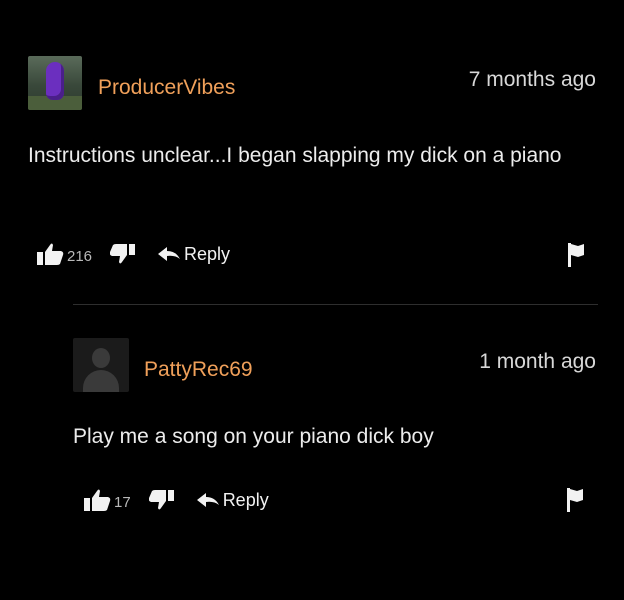  I want to click on default-avatar-body, so click(101, 381).